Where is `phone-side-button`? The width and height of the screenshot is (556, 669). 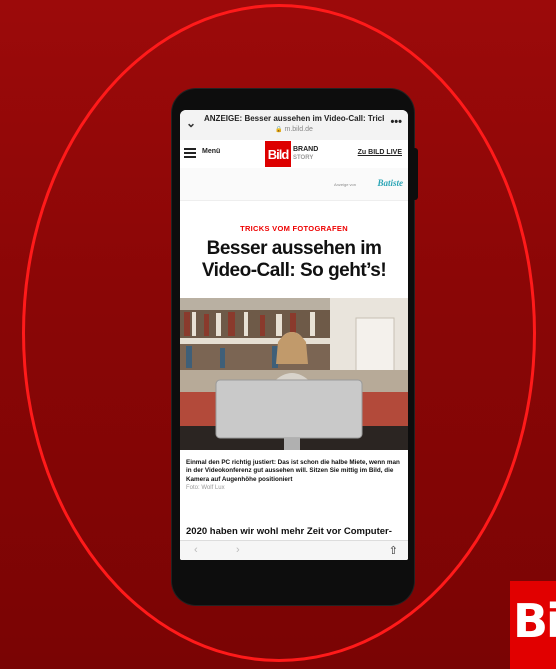 phone-side-button is located at coordinates (415, 174).